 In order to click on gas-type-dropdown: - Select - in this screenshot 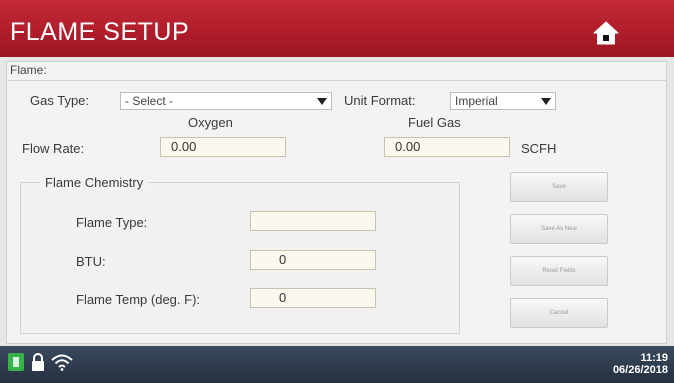, I will do `click(226, 101)`.